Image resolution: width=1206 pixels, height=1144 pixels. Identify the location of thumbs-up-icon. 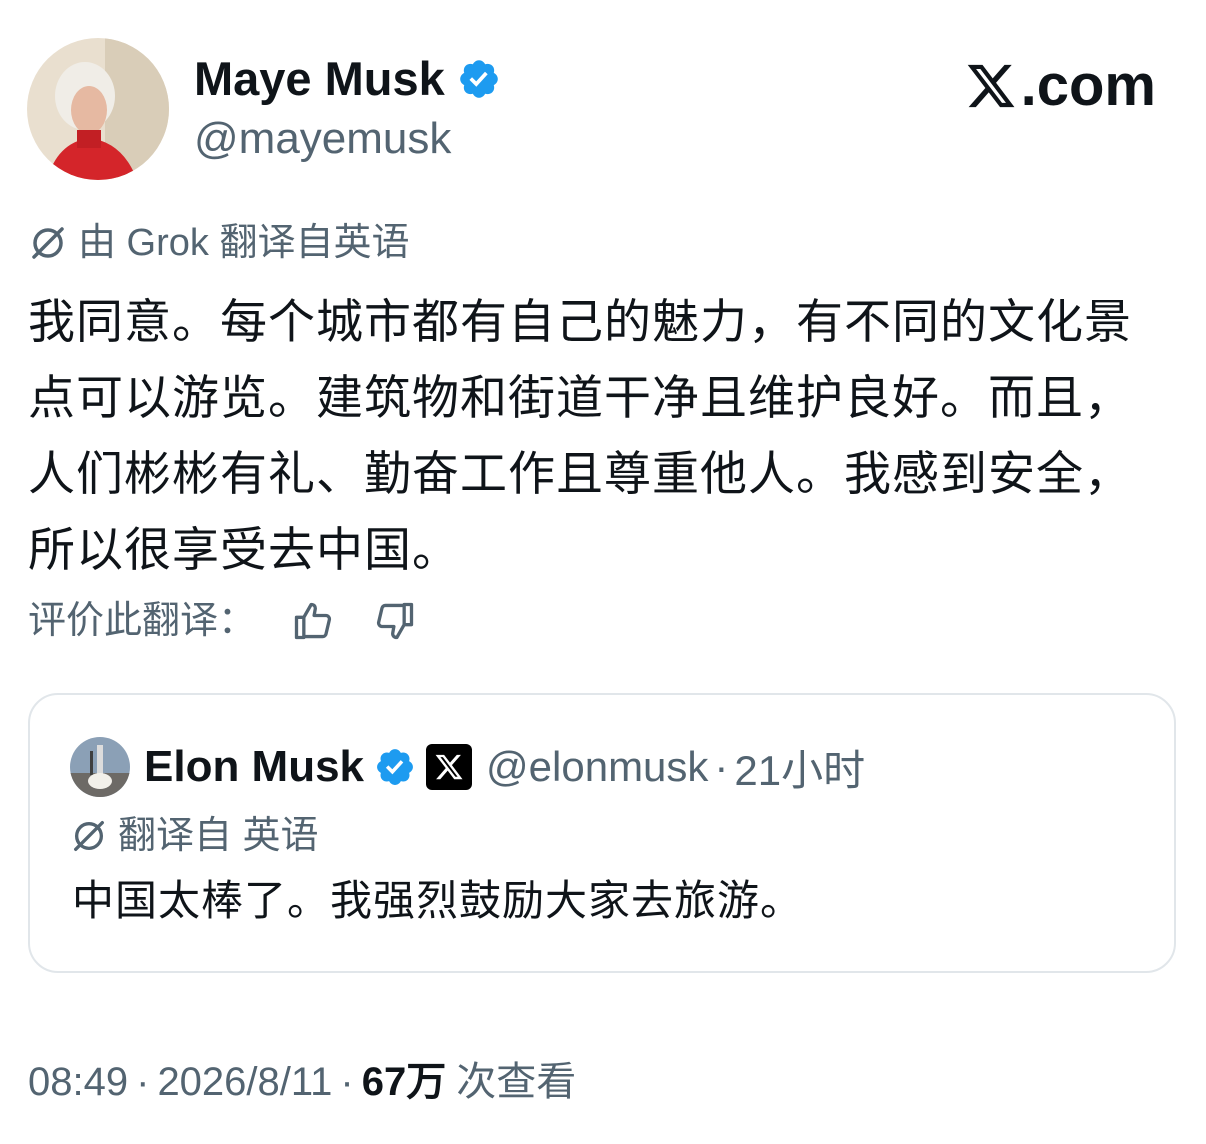
(313, 621).